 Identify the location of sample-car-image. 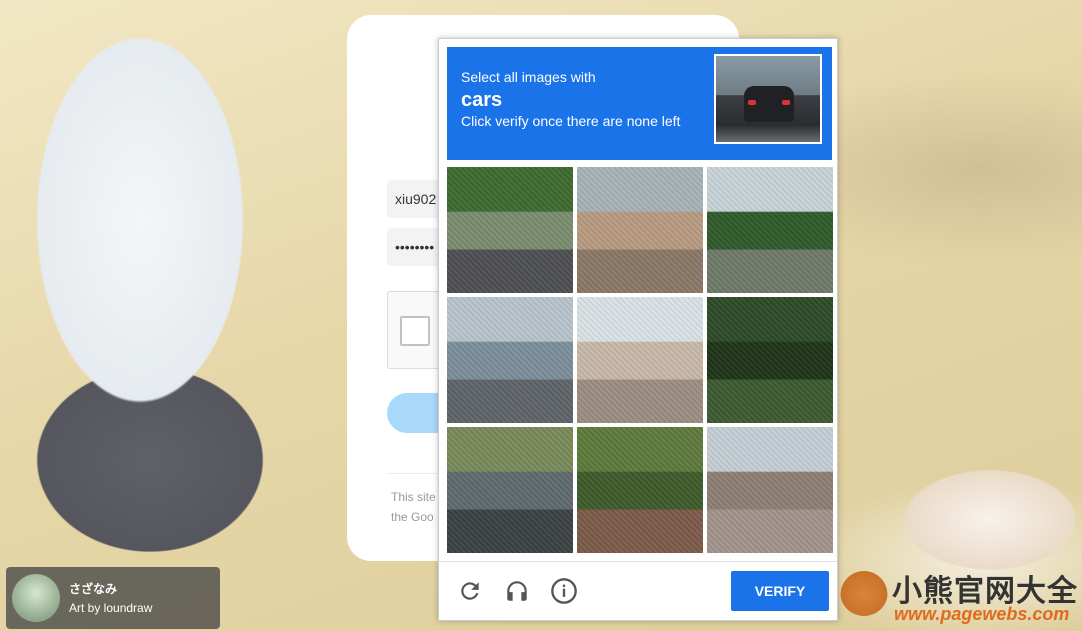
(768, 99).